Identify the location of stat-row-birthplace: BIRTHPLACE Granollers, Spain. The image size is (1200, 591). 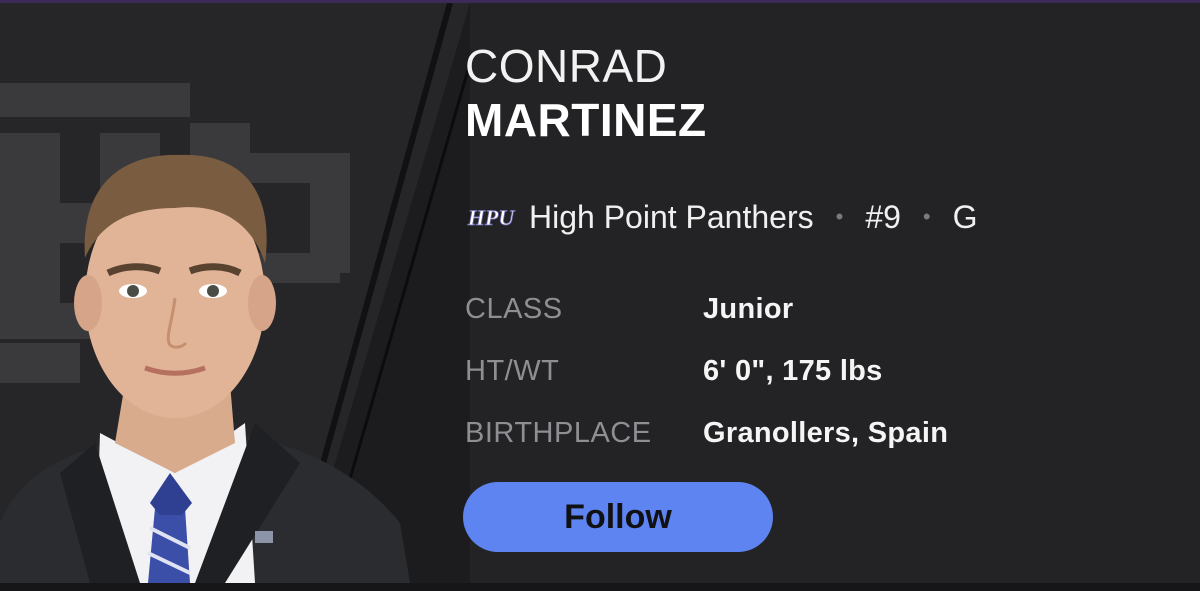
(706, 433).